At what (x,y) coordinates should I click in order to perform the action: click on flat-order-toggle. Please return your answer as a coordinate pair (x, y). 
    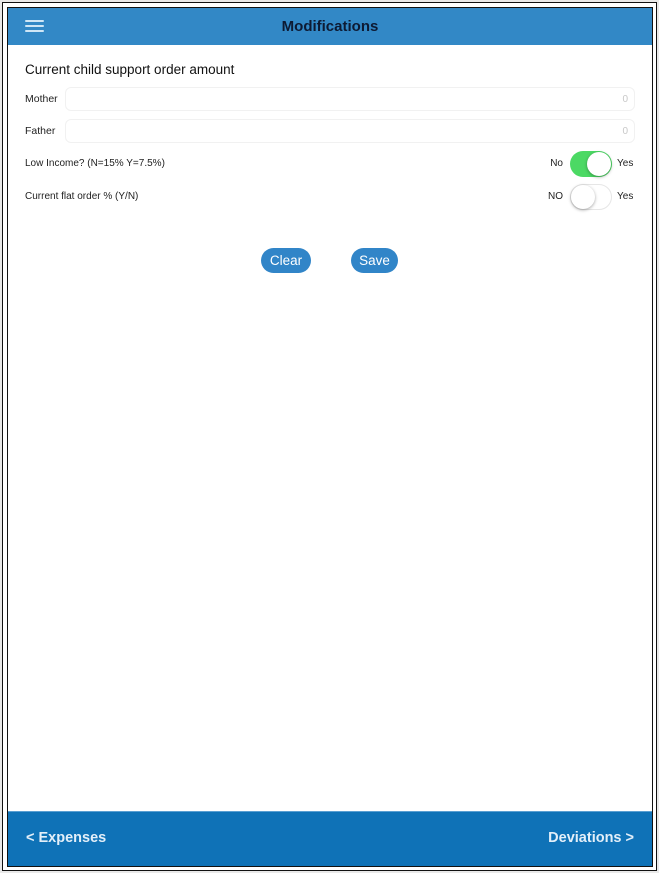
    Looking at the image, I should click on (591, 196).